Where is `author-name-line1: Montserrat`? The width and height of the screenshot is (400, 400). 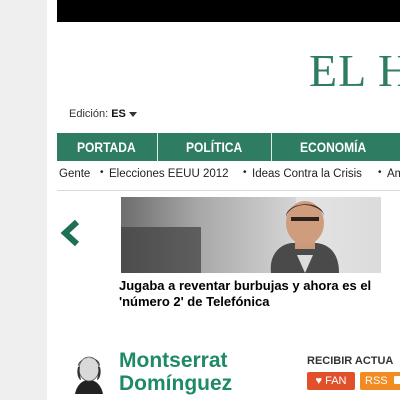 author-name-line1: Montserrat is located at coordinates (173, 360).